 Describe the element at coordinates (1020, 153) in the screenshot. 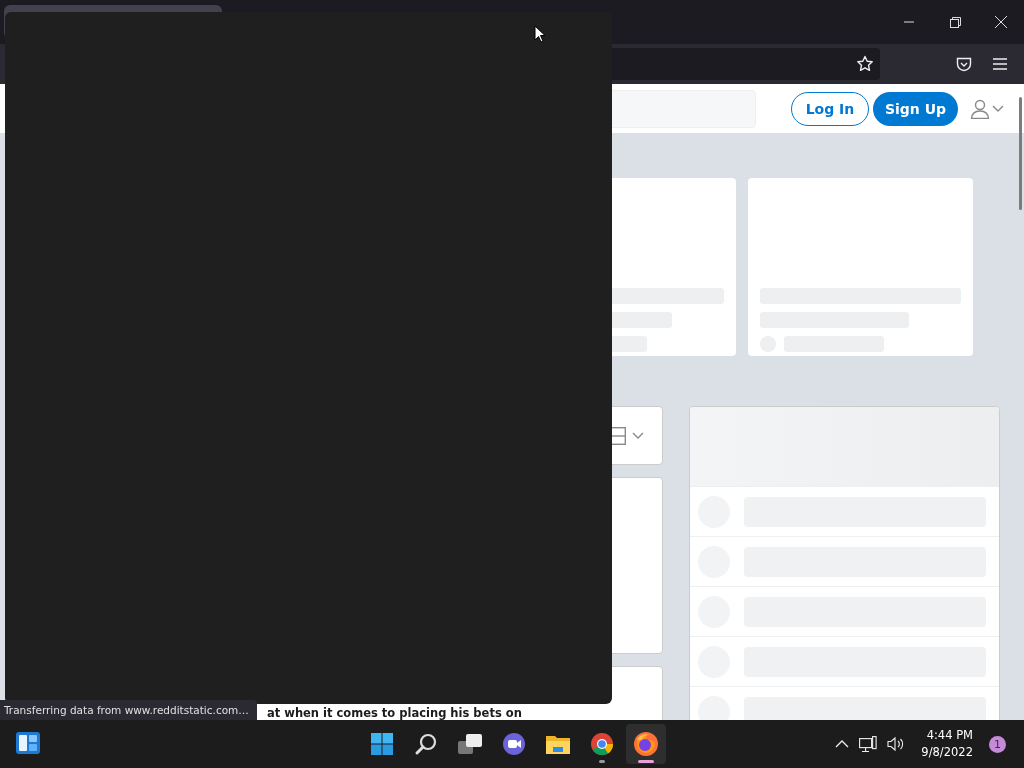

I see `scrollbar` at that location.